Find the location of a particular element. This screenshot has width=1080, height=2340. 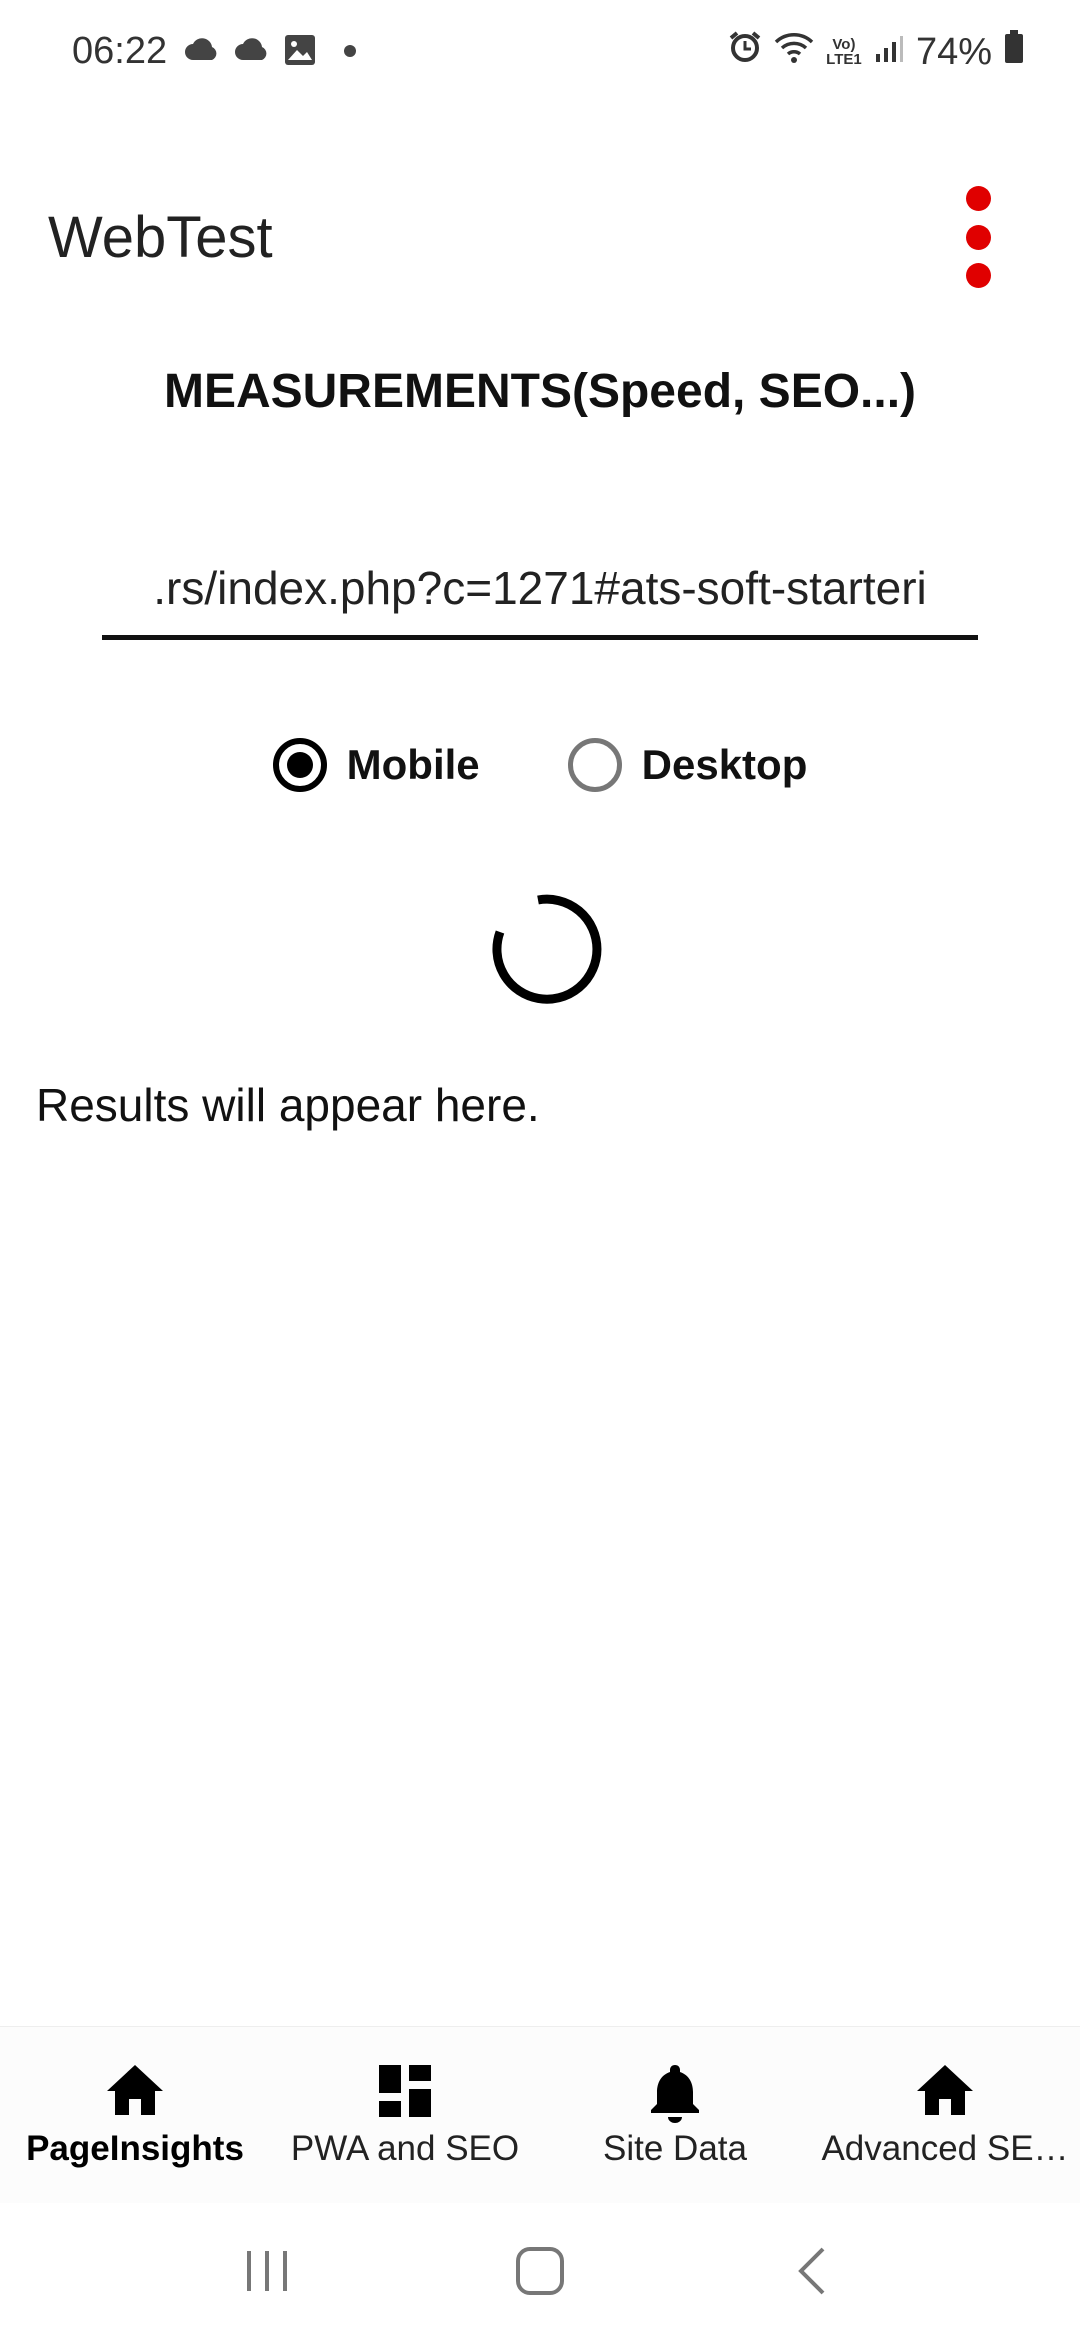

recents-icon is located at coordinates (267, 2271).